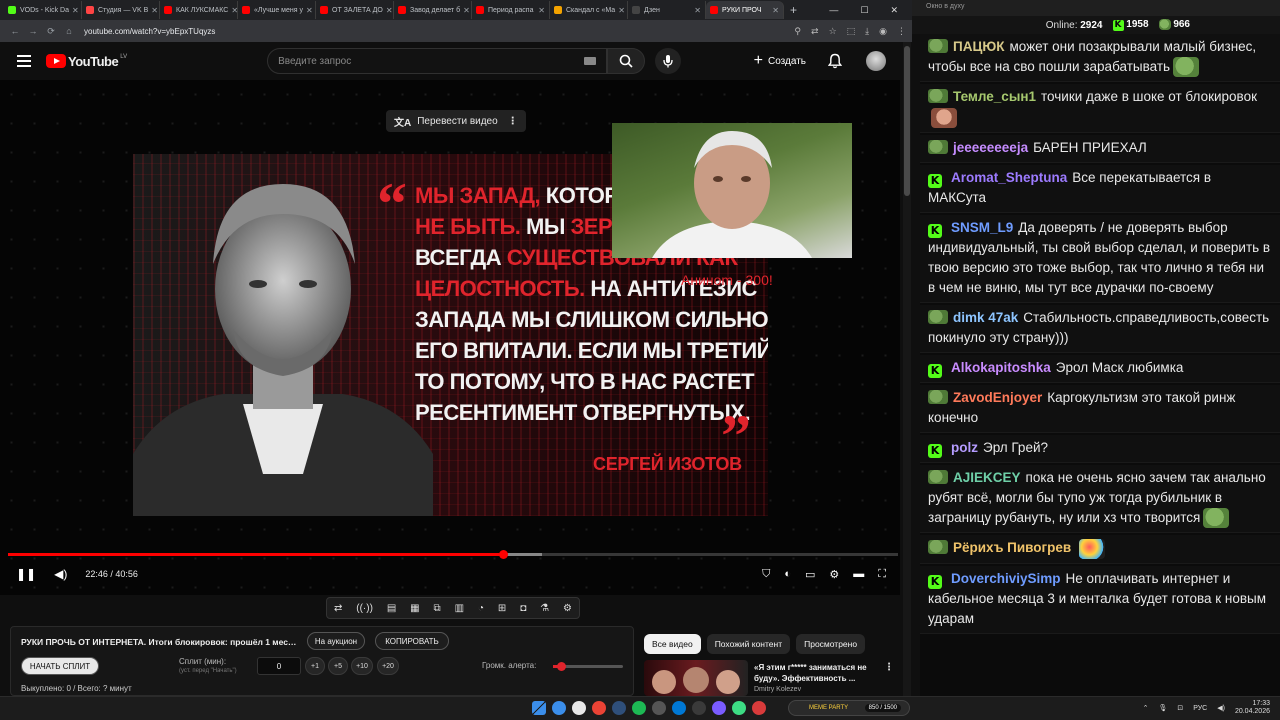  What do you see at coordinates (835, 61) in the screenshot?
I see `notifications-bell-icon` at bounding box center [835, 61].